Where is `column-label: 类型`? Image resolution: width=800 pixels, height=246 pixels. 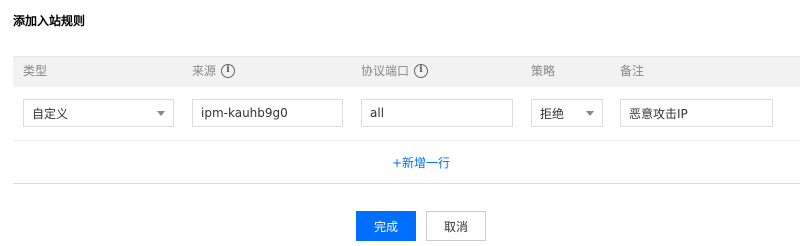
column-label: 类型 is located at coordinates (35, 71).